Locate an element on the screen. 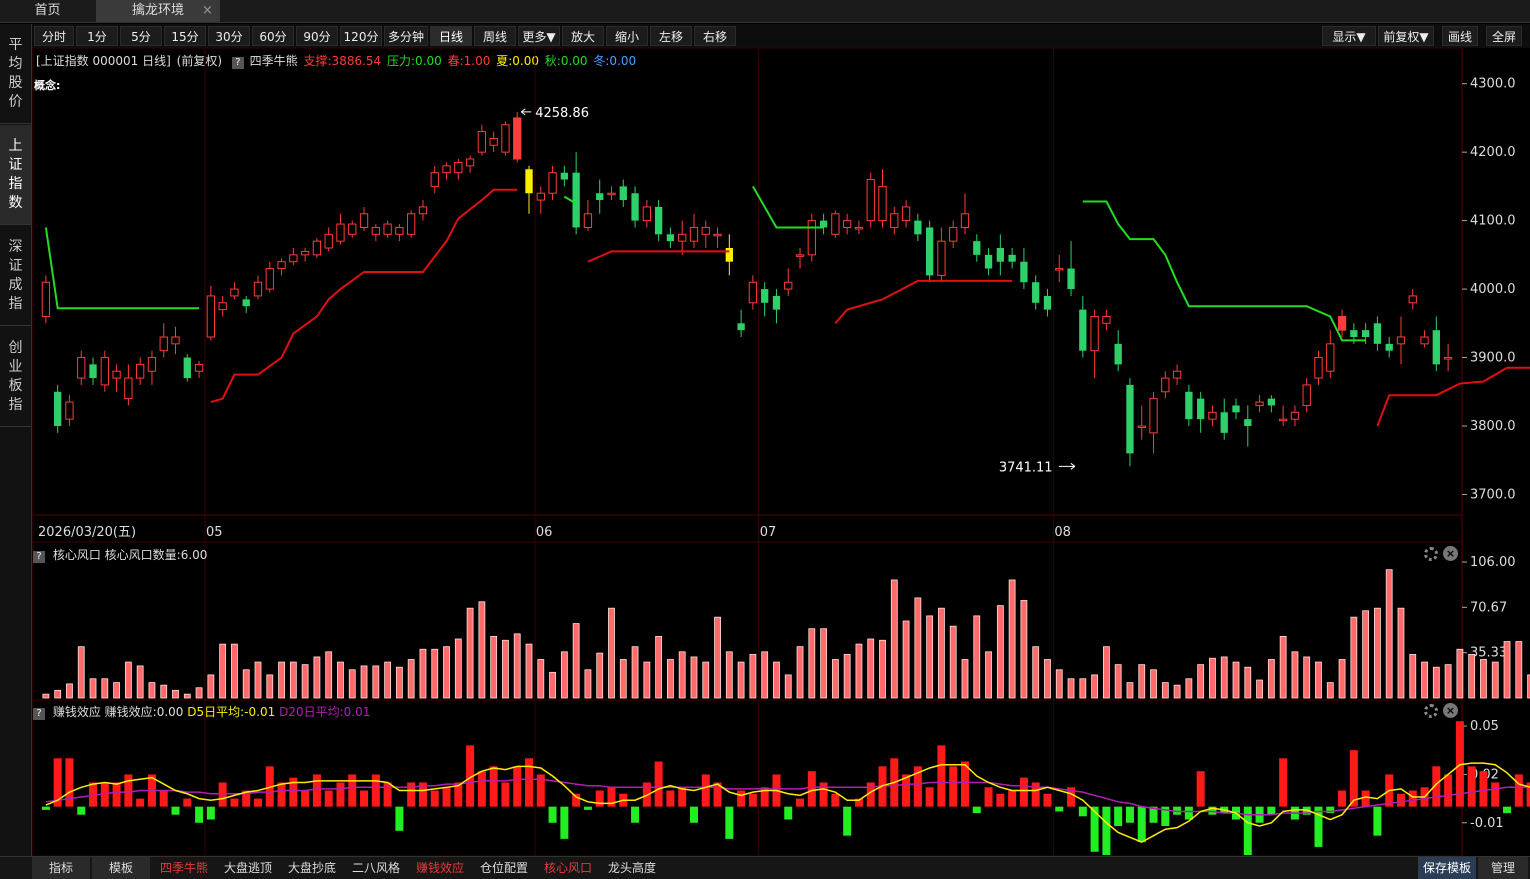 This screenshot has width=1530, height=879. bottom-tab-market-bottom: 大盘抄底 is located at coordinates (312, 868).